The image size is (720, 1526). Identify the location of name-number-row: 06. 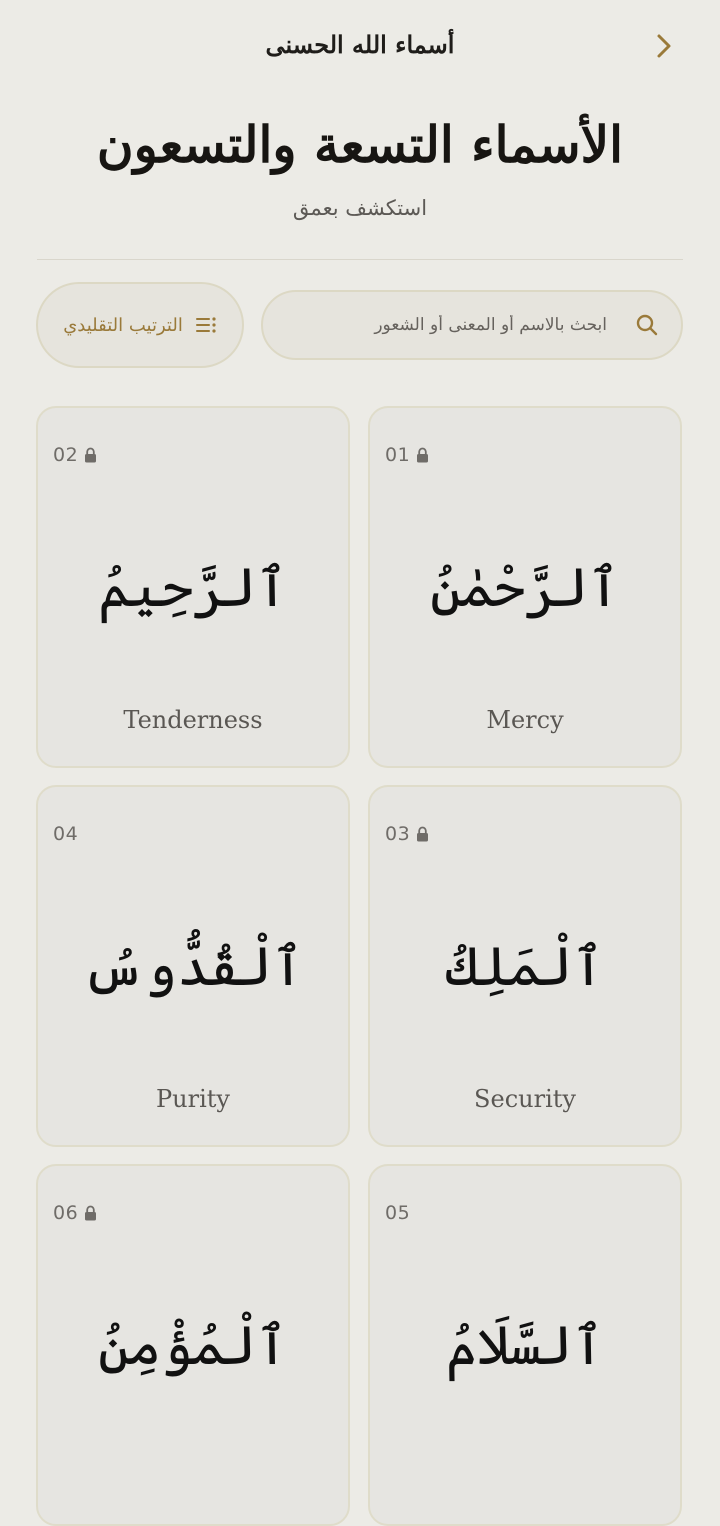
(75, 1213).